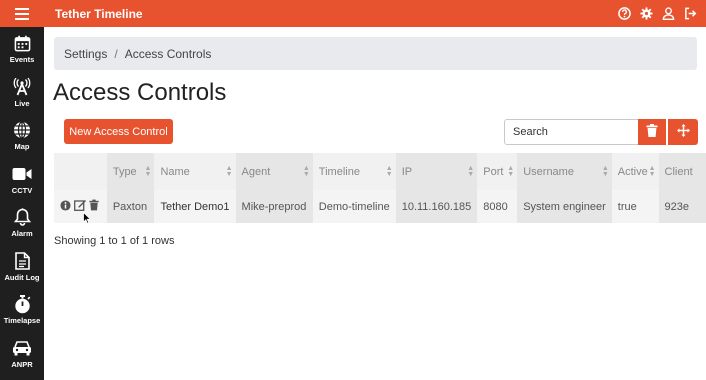 The image size is (706, 380). I want to click on stopwatch-icon, so click(22, 304).